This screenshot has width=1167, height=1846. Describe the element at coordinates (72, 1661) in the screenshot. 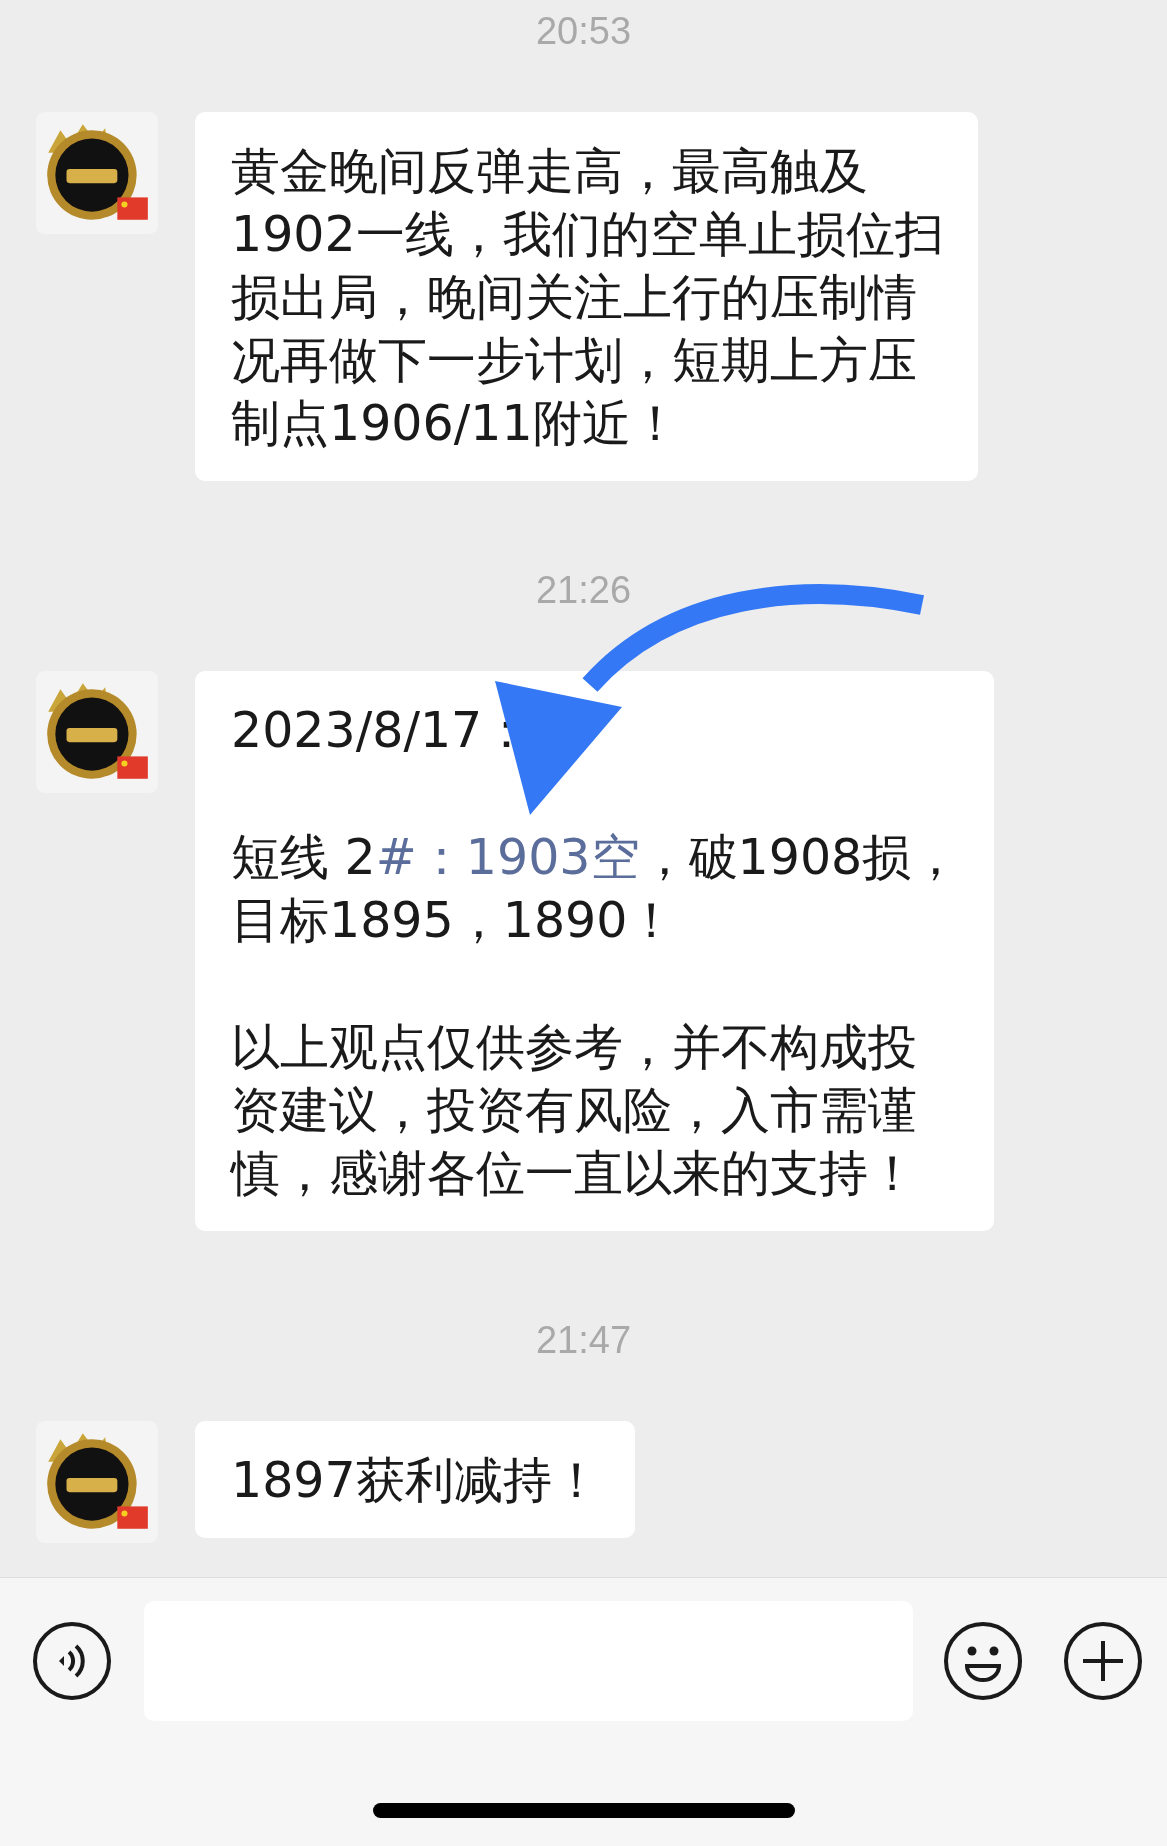

I see `voice-icon` at that location.